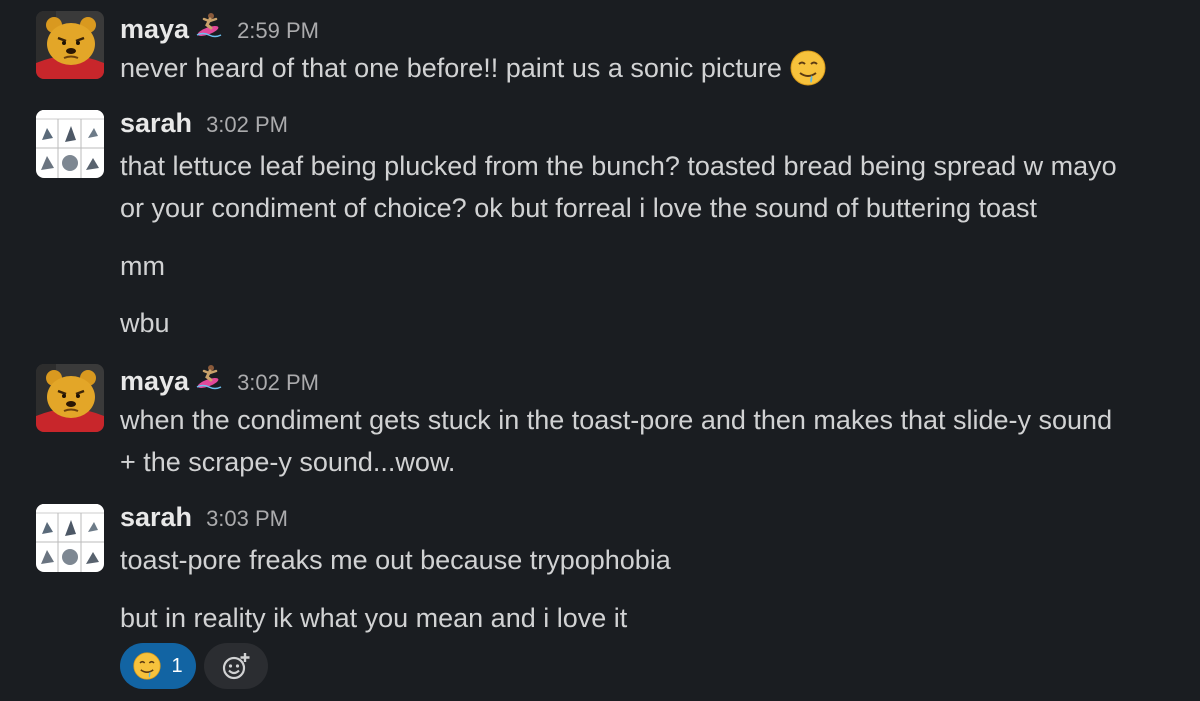 This screenshot has height=701, width=1200. What do you see at coordinates (204, 125) in the screenshot?
I see `message-header: sarah 3:02 PM` at bounding box center [204, 125].